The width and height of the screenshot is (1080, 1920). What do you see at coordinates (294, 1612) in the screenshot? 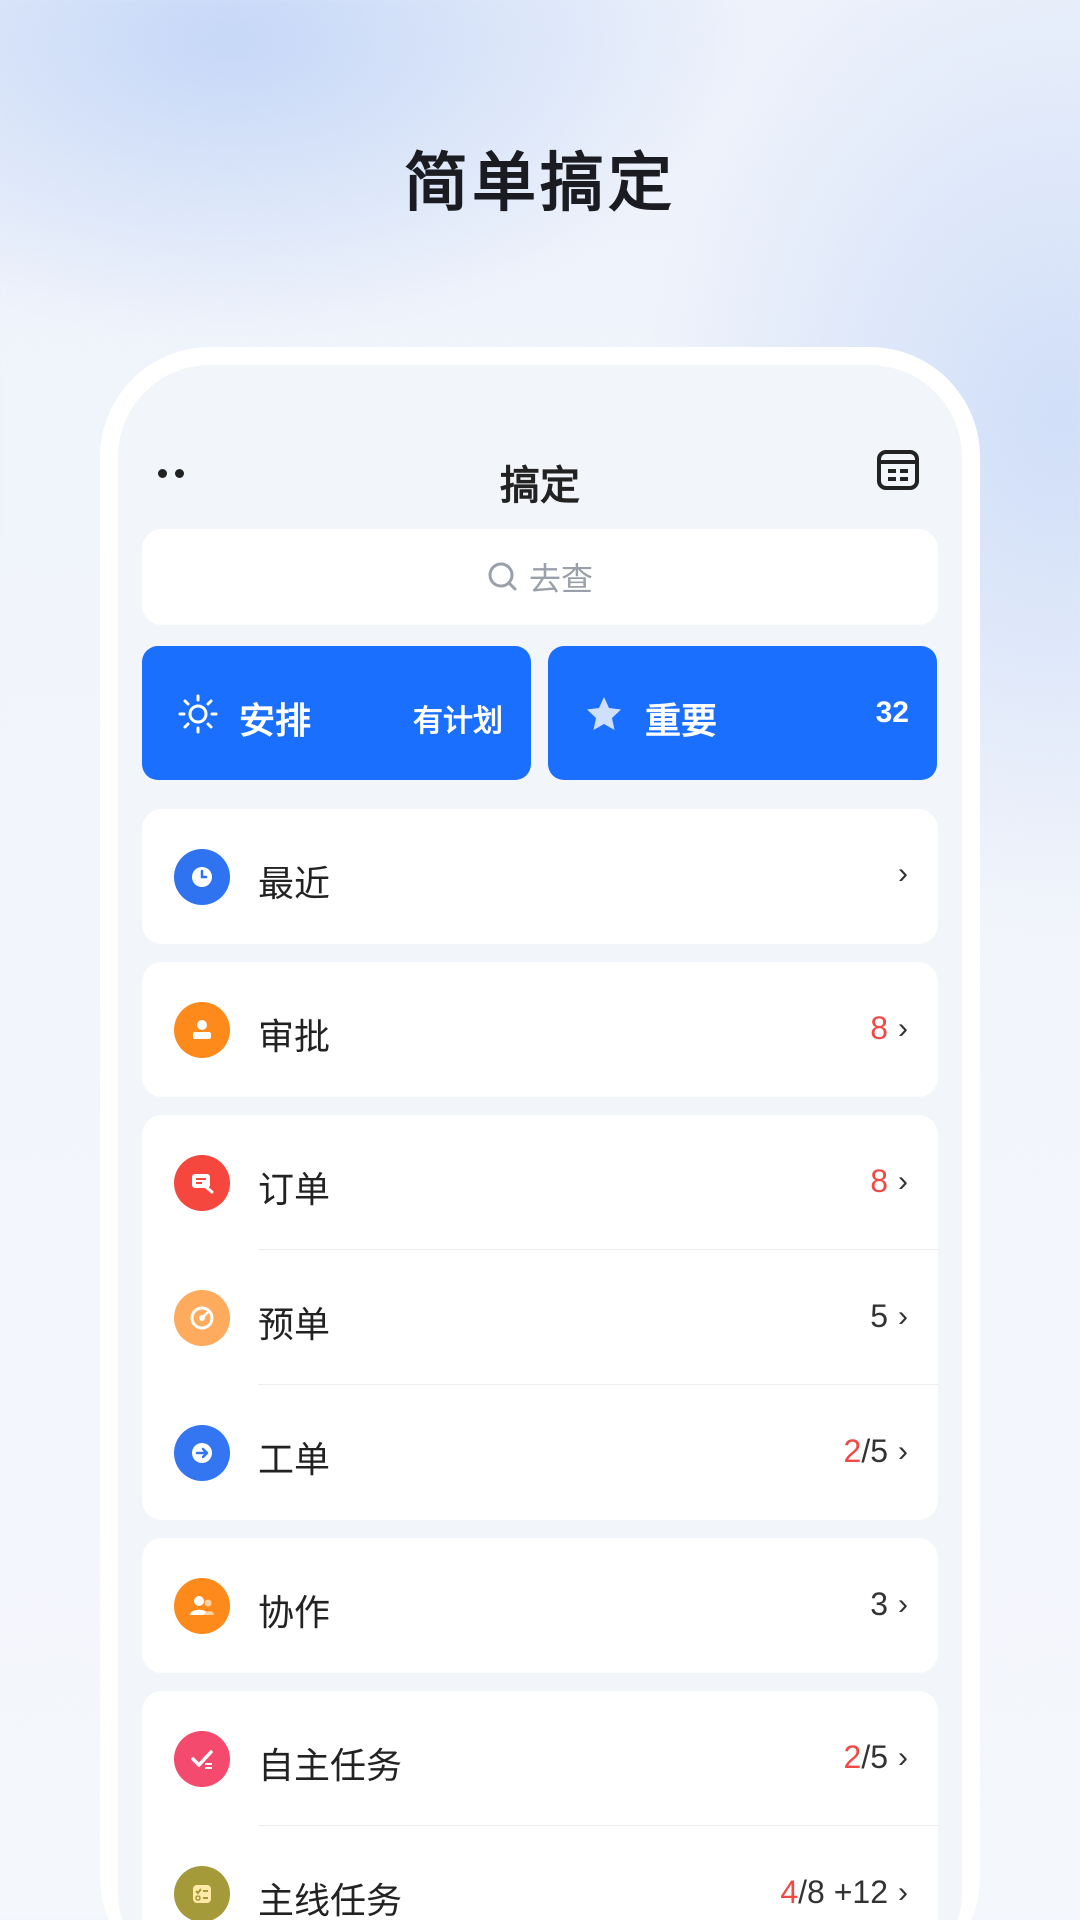
I see `list-item-label: 协作` at bounding box center [294, 1612].